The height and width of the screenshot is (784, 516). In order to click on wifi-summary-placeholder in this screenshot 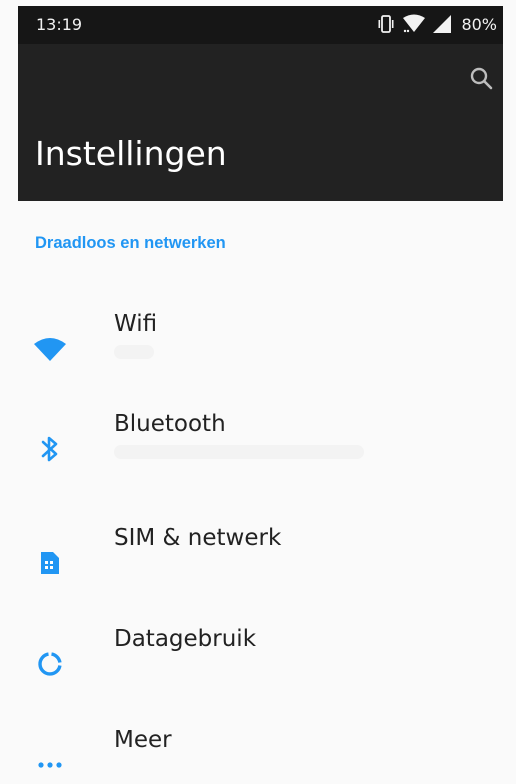, I will do `click(134, 352)`.